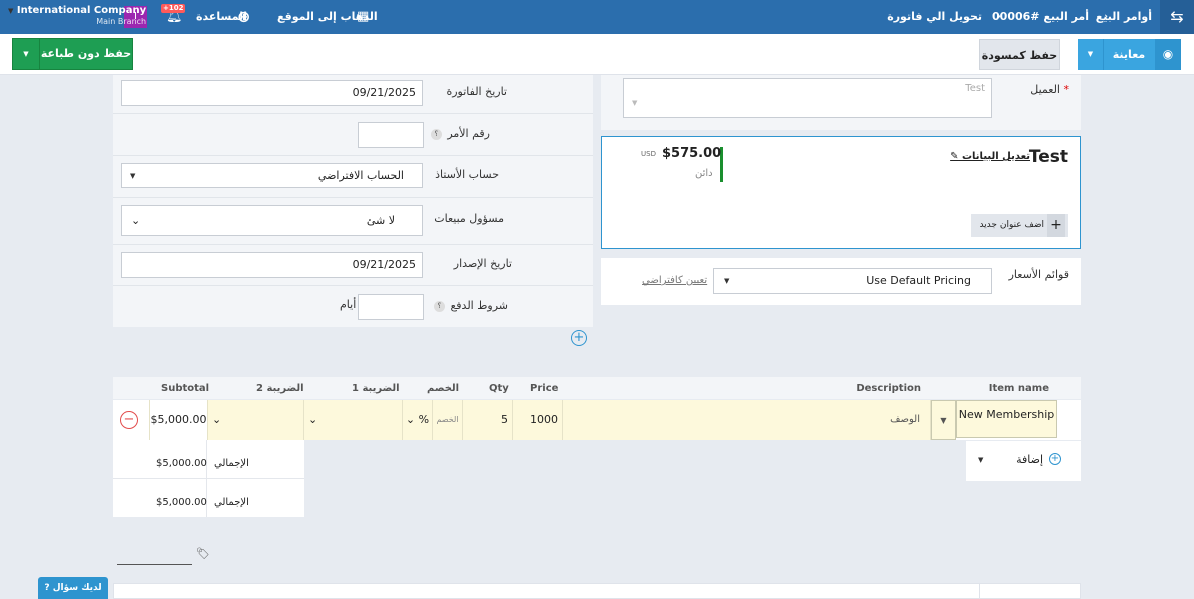  I want to click on th-description: Description, so click(888, 388).